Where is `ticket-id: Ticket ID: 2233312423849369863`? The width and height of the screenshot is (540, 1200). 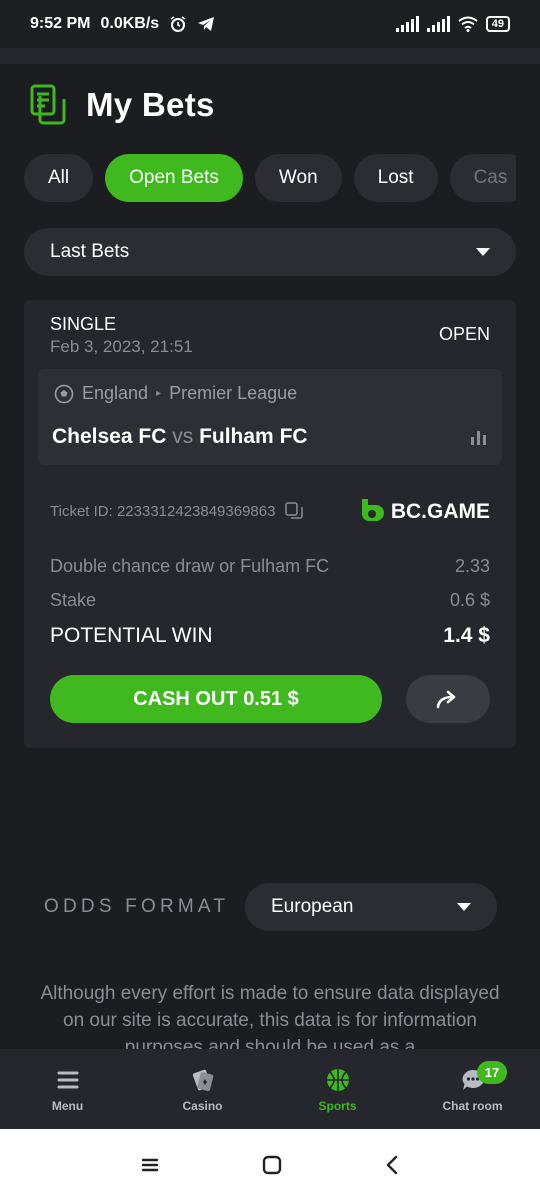
ticket-id: Ticket ID: 2233312423849369863 is located at coordinates (163, 511).